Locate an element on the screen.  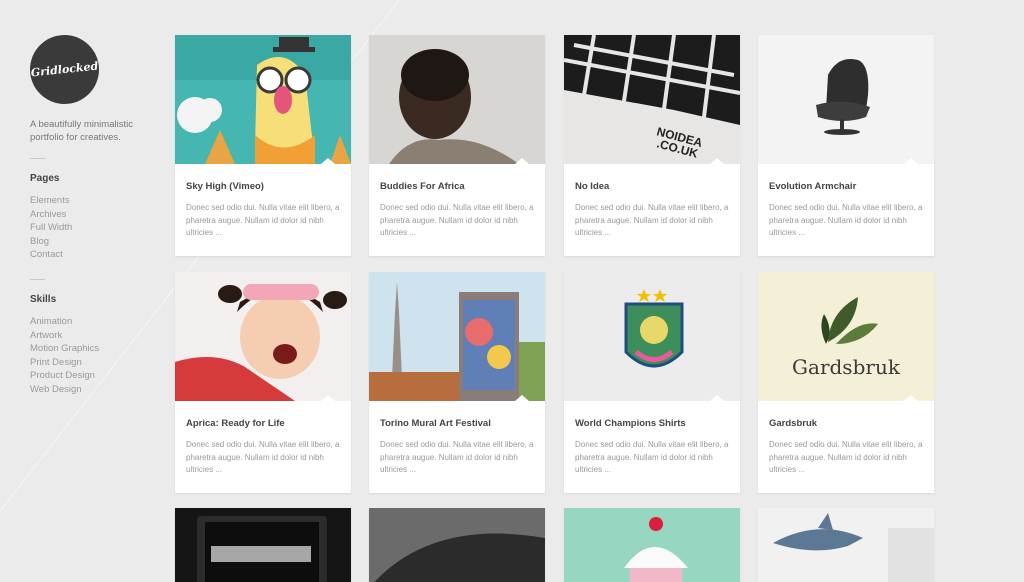
card-title: No Idea is located at coordinates (657, 186).